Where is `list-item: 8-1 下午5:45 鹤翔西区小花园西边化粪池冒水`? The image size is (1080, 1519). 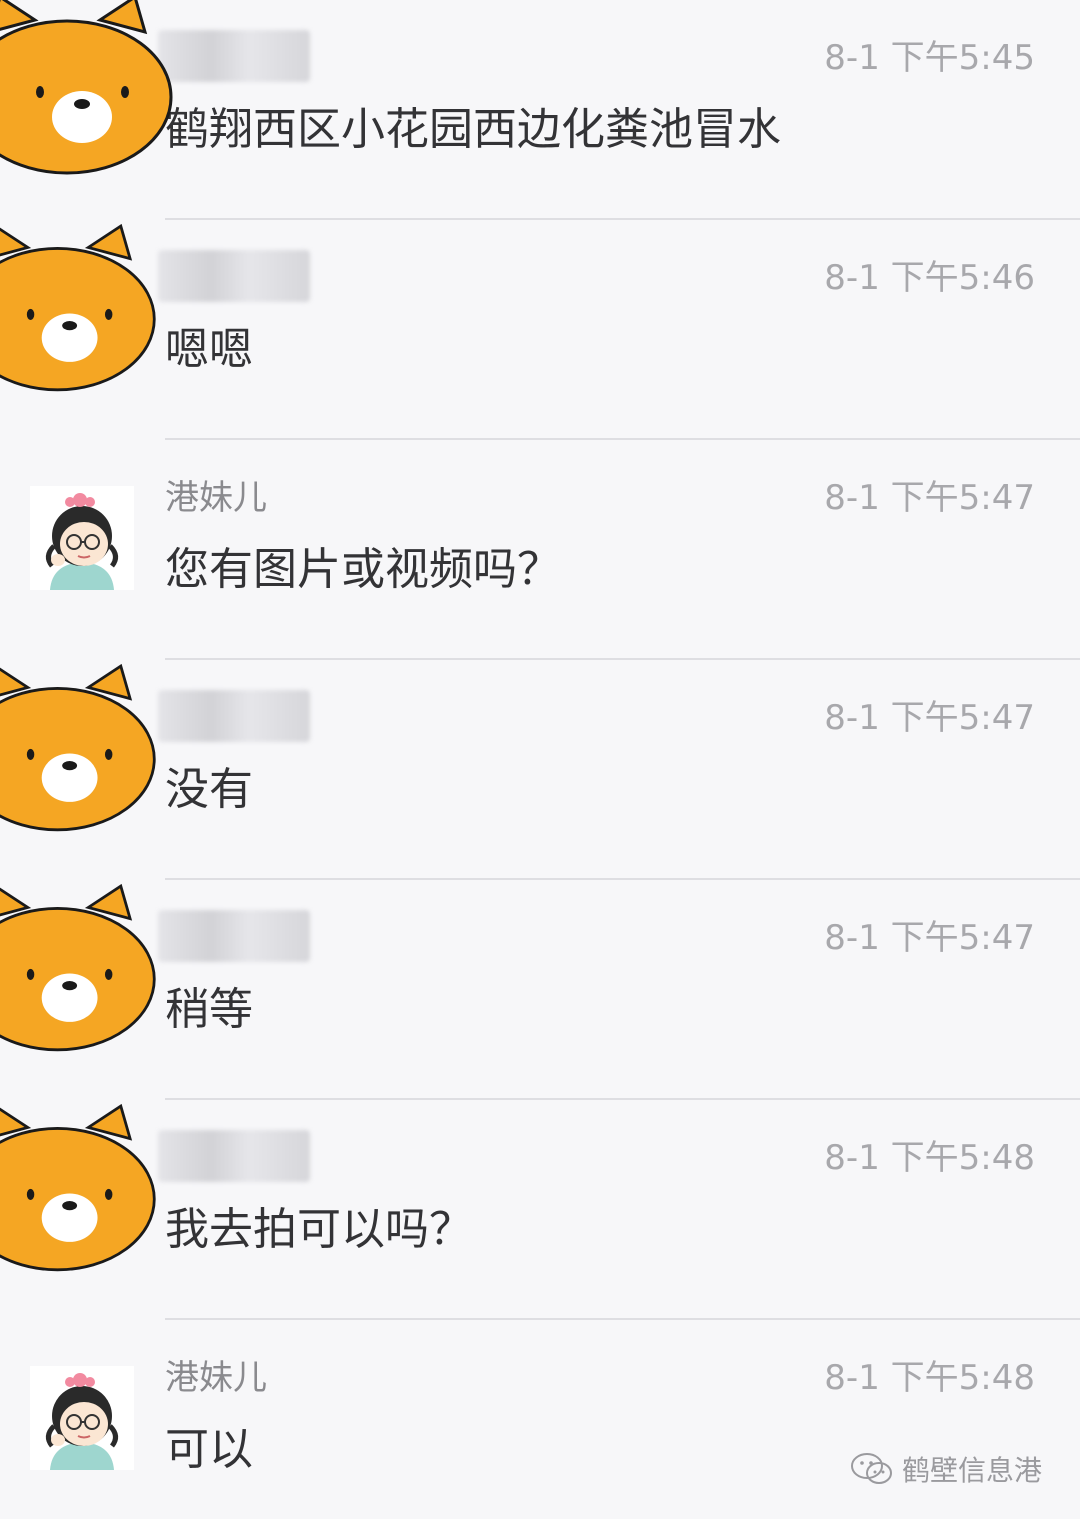
list-item: 8-1 下午5:45 鹤翔西区小花园西边化粪池冒水 is located at coordinates (540, 110).